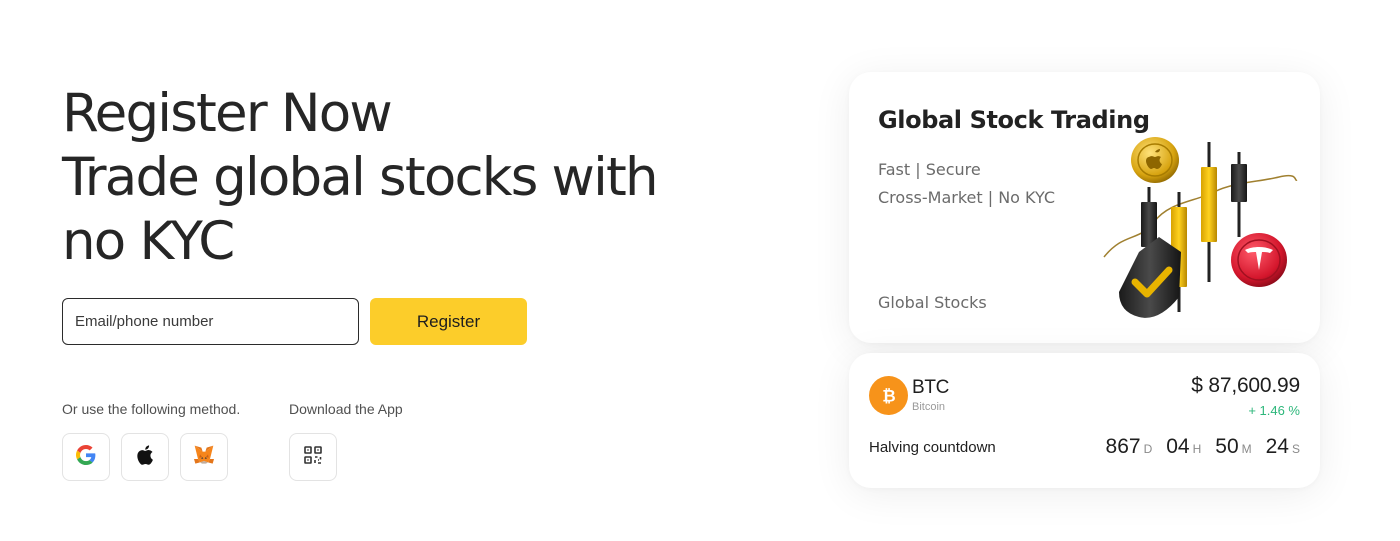 Image resolution: width=1400 pixels, height=541 pixels. I want to click on halving-countdown-label: Halving countdown, so click(932, 447).